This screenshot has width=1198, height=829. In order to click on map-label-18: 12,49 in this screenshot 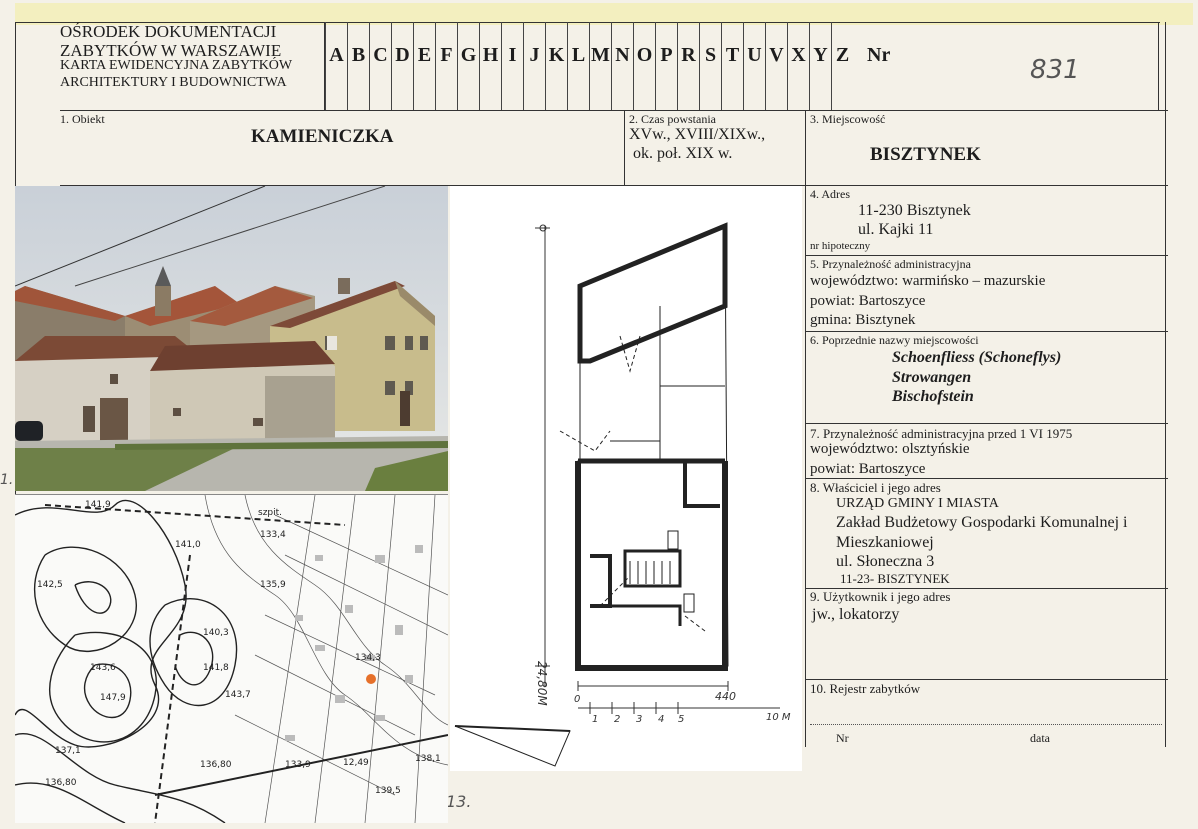, I will do `click(356, 763)`.